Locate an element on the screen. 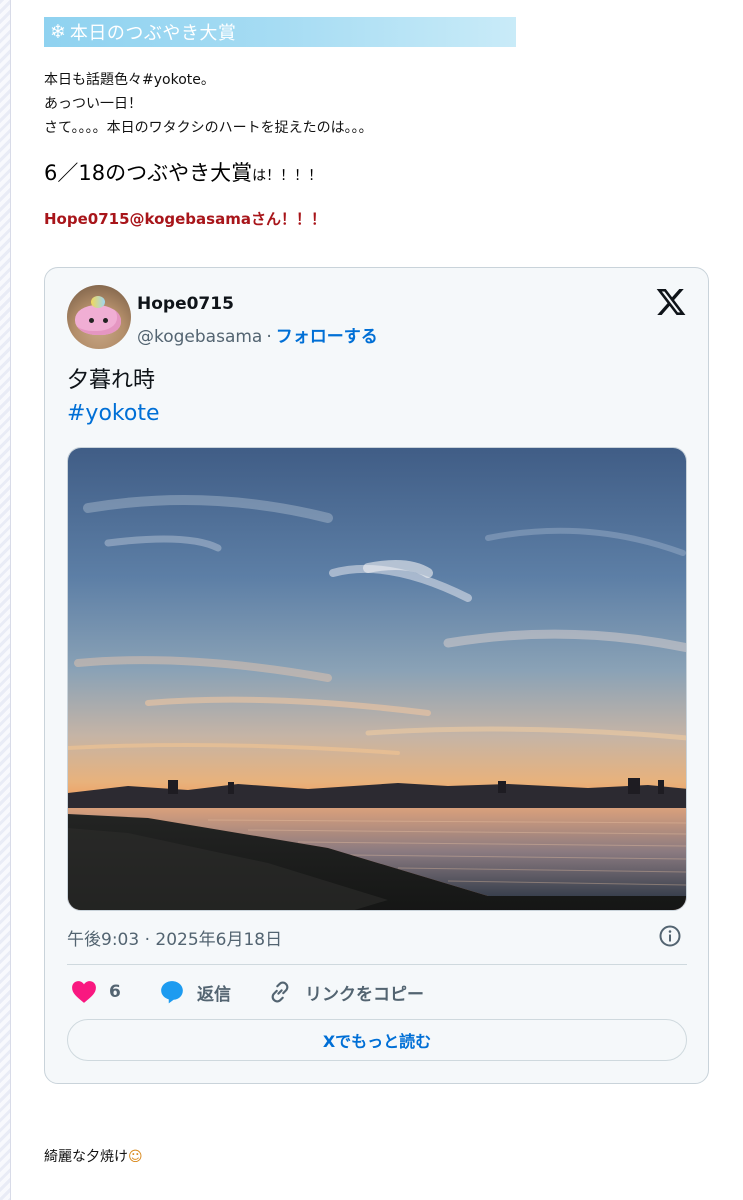 This screenshot has height=1200, width=743. read-more-on-x-button: Xでもっと読む is located at coordinates (377, 1040).